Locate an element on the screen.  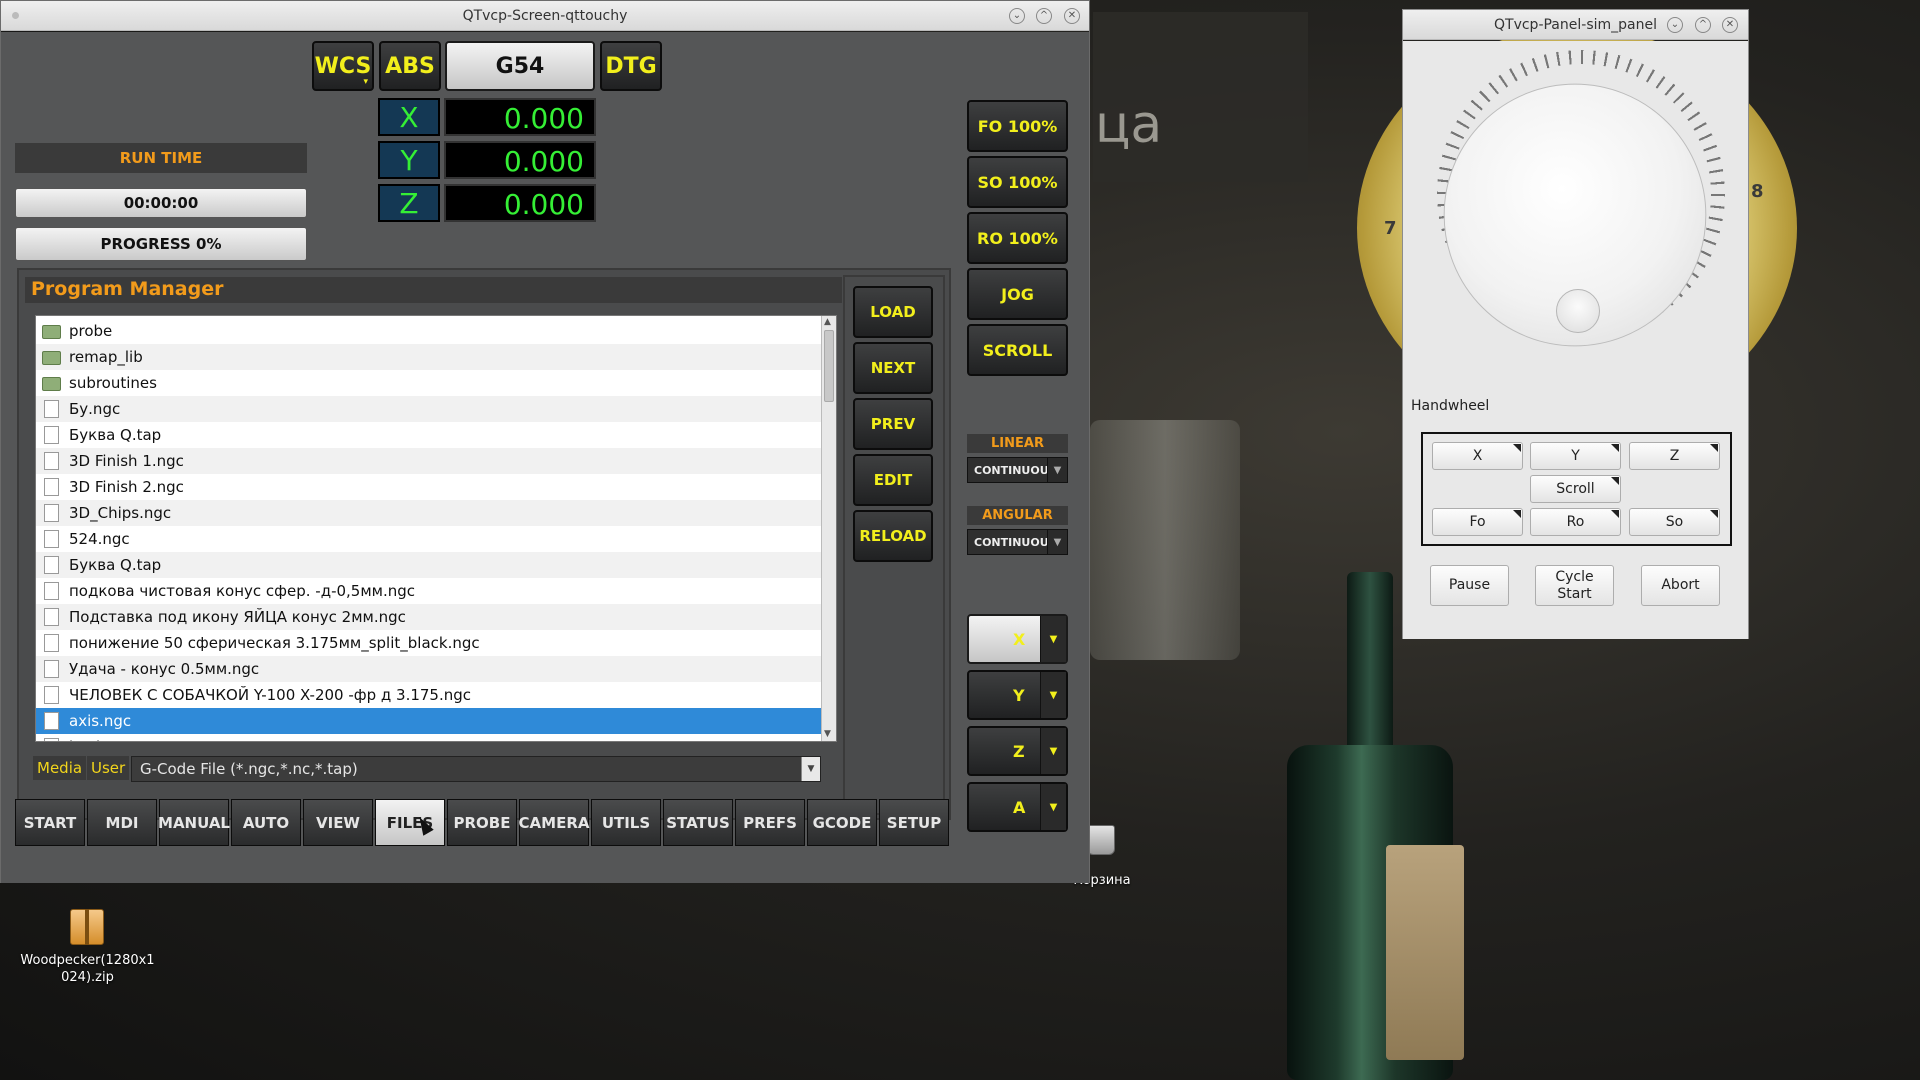
dtg-button: DTG is located at coordinates (631, 66).